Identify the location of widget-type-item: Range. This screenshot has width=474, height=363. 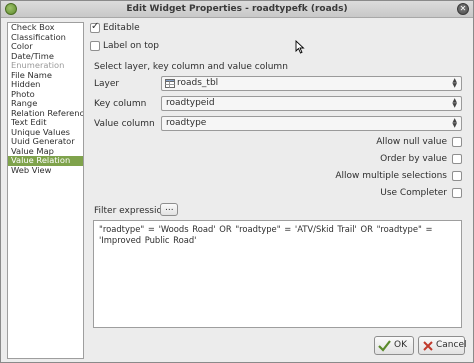
(45, 104).